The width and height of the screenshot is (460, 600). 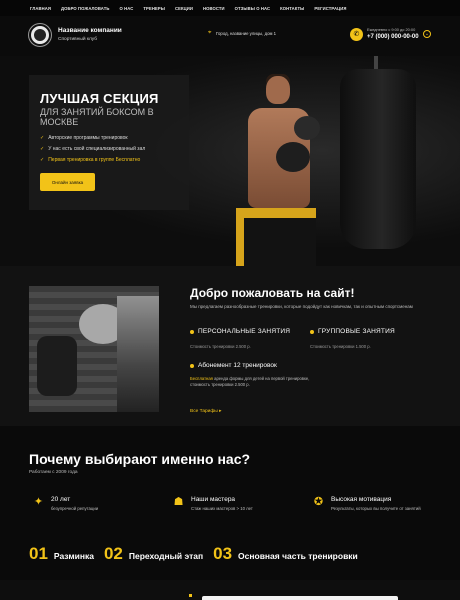 I want to click on motivation-icon: ✪, so click(x=318, y=502).